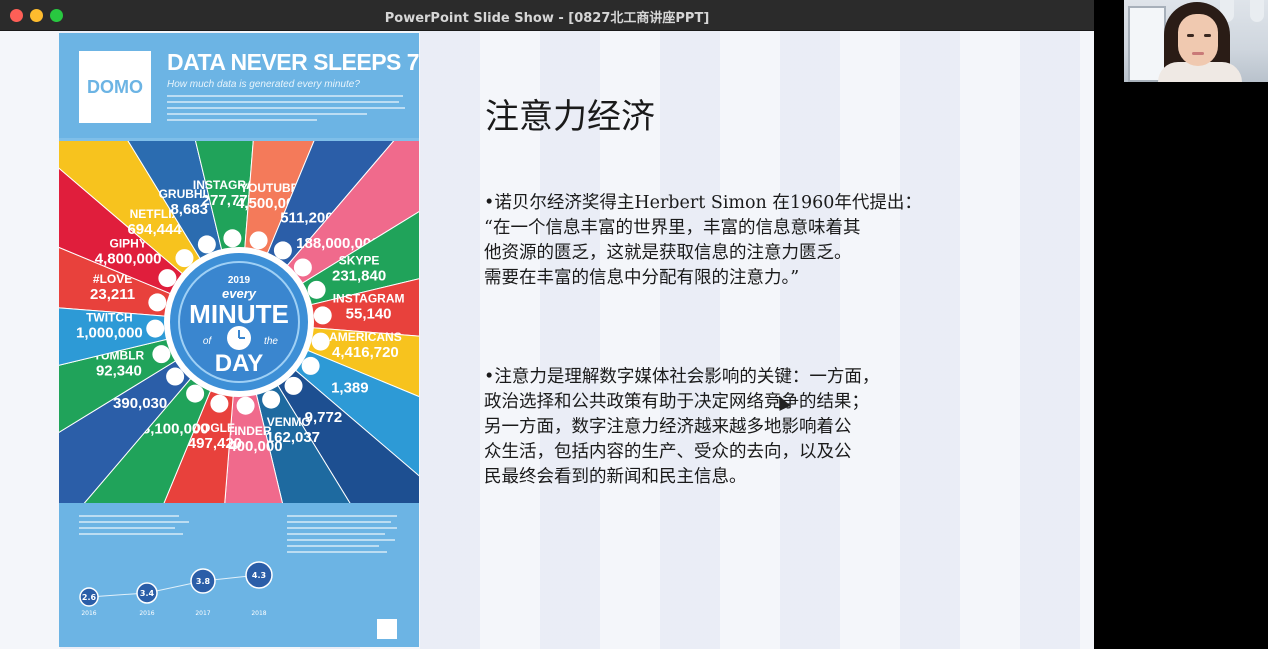  I want to click on segment-value-label: 92,340, so click(119, 370).